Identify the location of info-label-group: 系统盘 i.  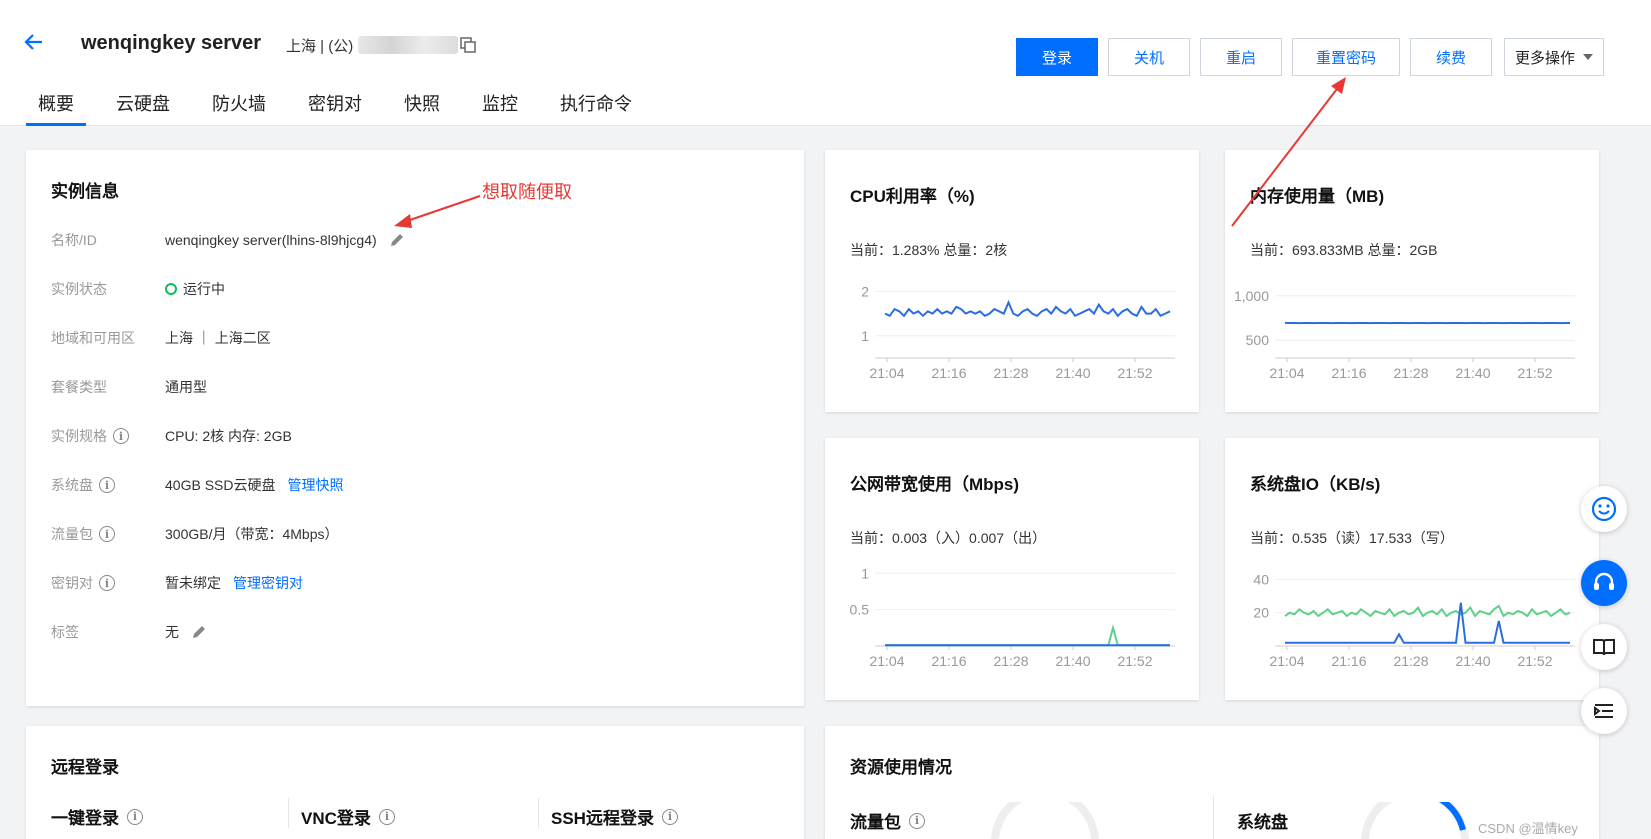
(108, 485).